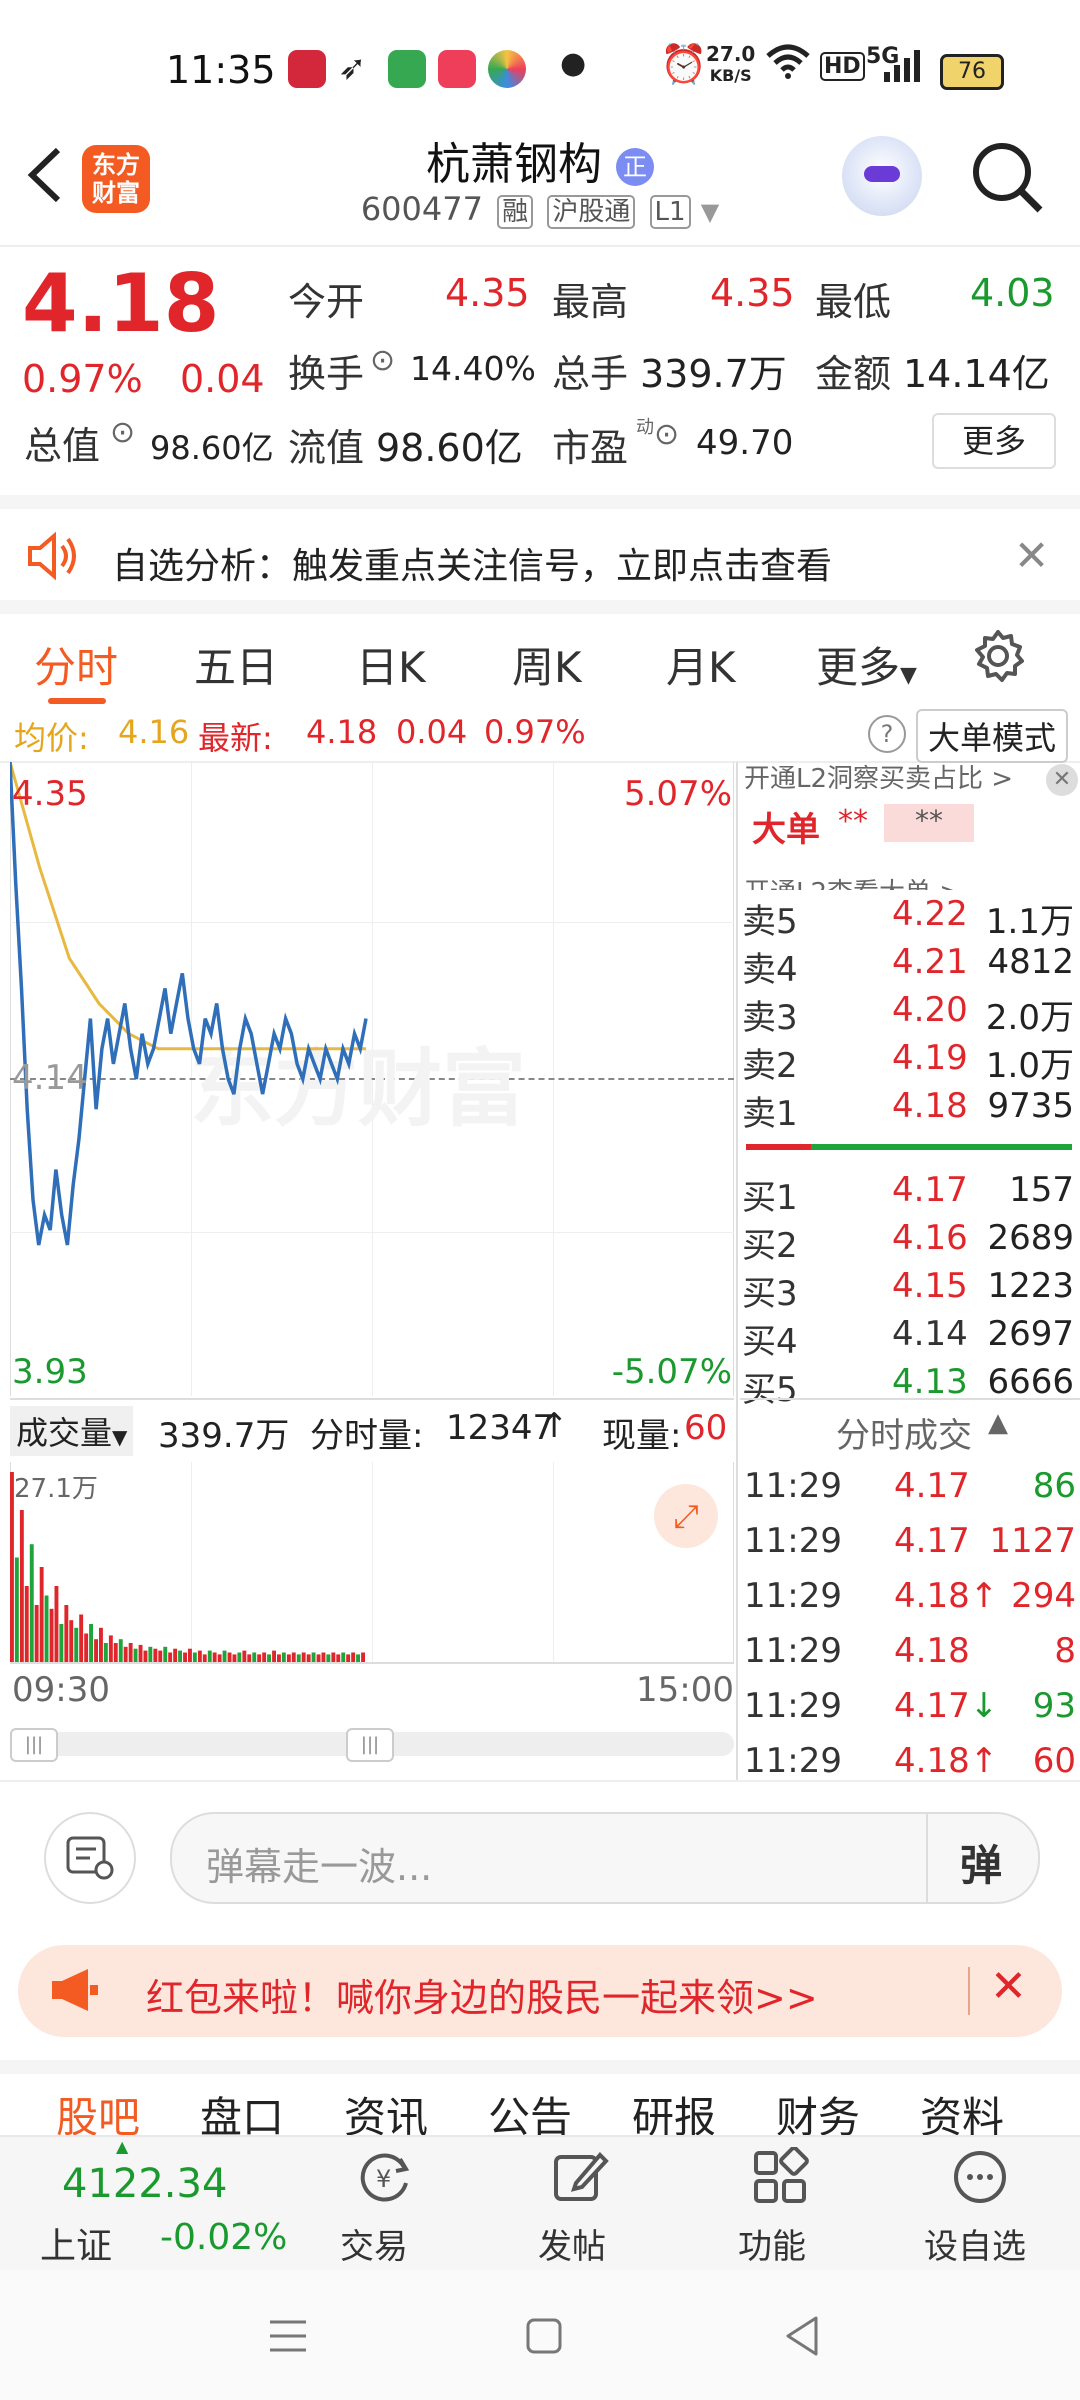 This screenshot has width=1080, height=2400. What do you see at coordinates (770, 1066) in the screenshot?
I see `ask-label: 卖2` at bounding box center [770, 1066].